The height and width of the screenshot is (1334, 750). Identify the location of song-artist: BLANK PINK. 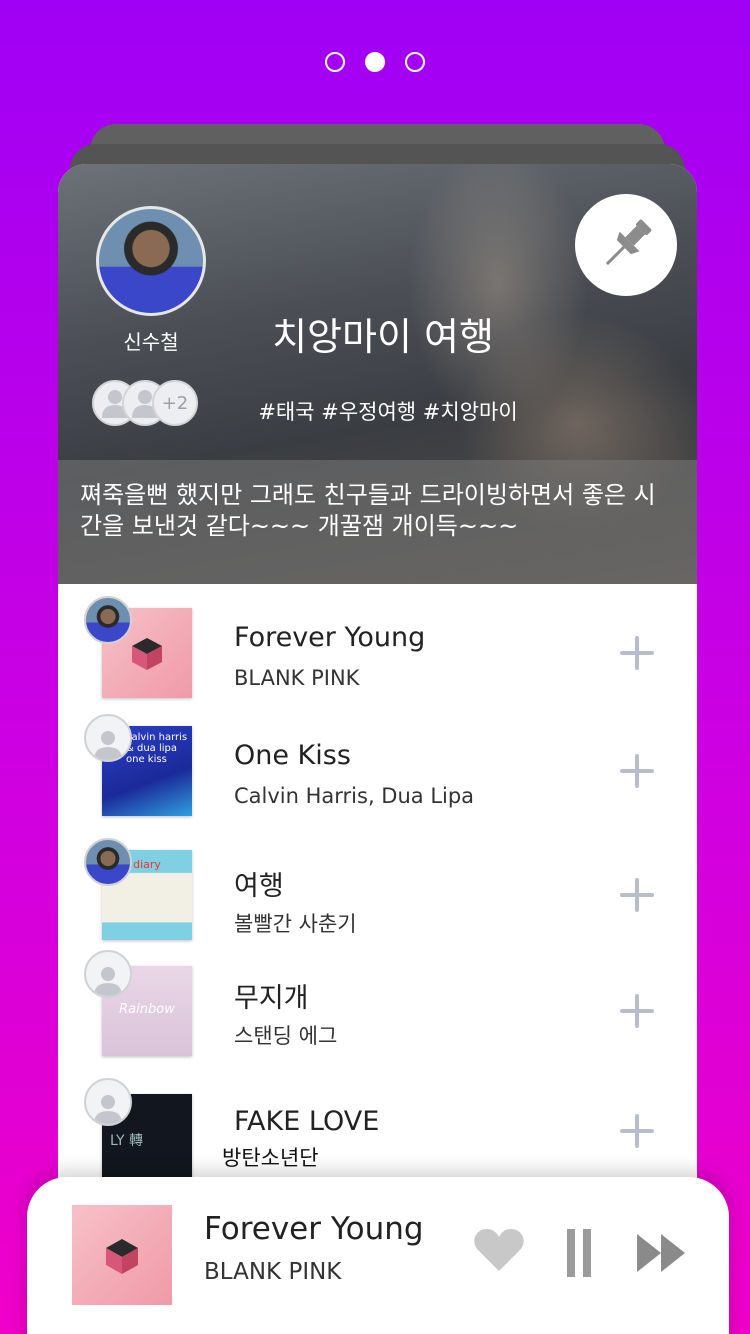
(297, 678).